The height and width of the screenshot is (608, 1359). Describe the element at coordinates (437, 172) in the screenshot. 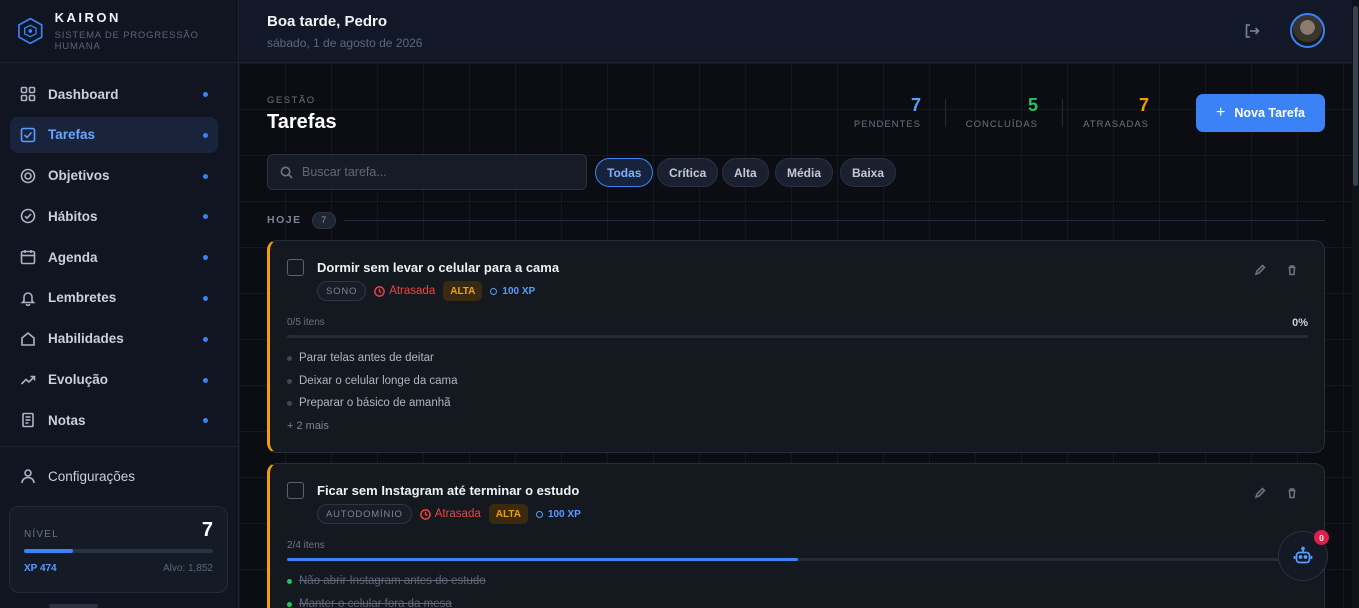

I see `search-input` at that location.